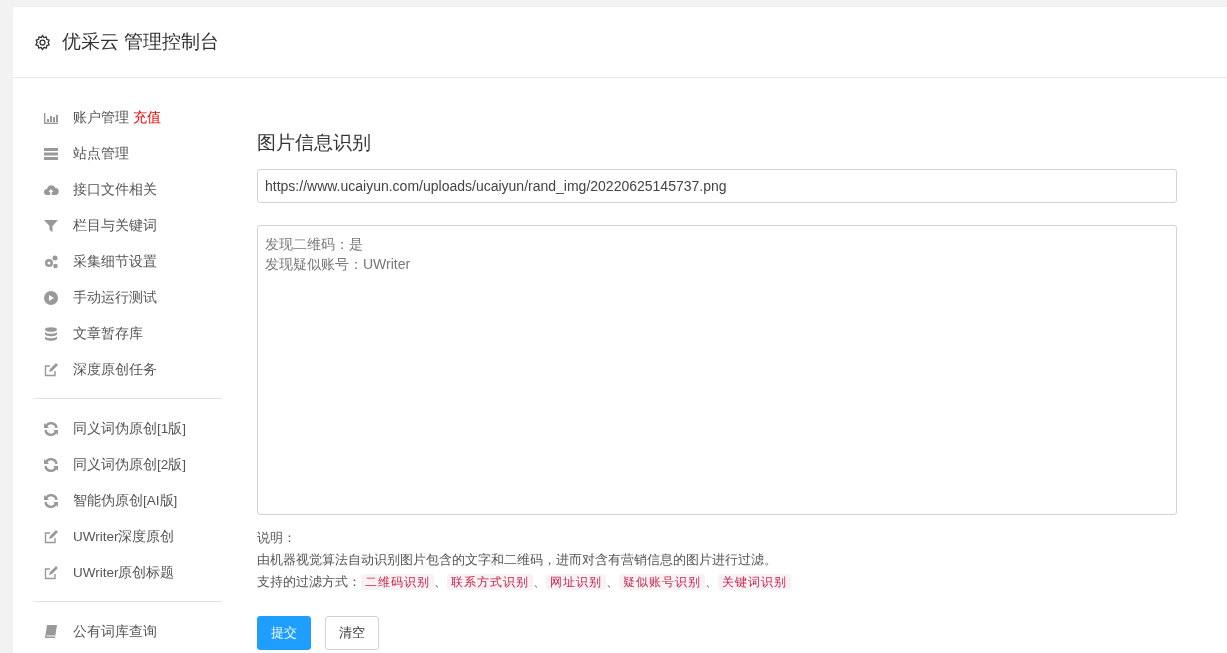 The height and width of the screenshot is (653, 1227). Describe the element at coordinates (352, 633) in the screenshot. I see `clear-button: 清空` at that location.